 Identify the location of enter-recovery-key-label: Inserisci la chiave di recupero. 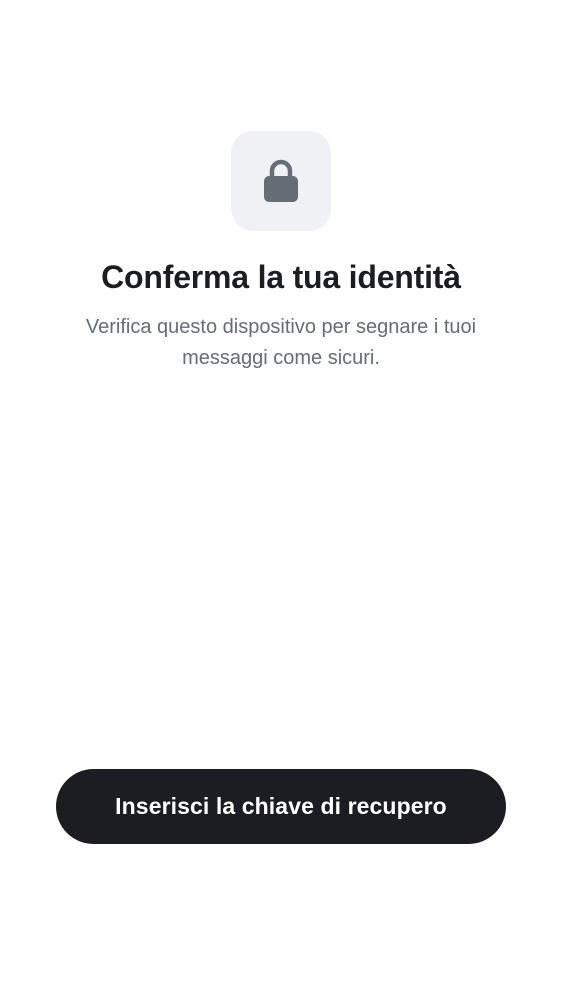
(281, 806).